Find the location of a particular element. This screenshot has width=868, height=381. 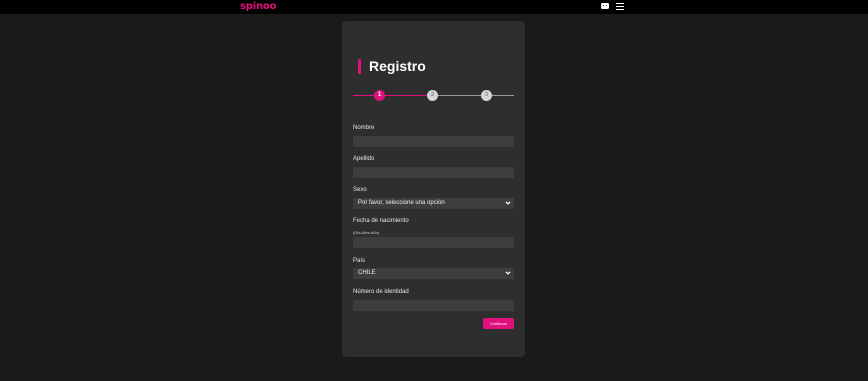

stepper-line-pending is located at coordinates (473, 95).